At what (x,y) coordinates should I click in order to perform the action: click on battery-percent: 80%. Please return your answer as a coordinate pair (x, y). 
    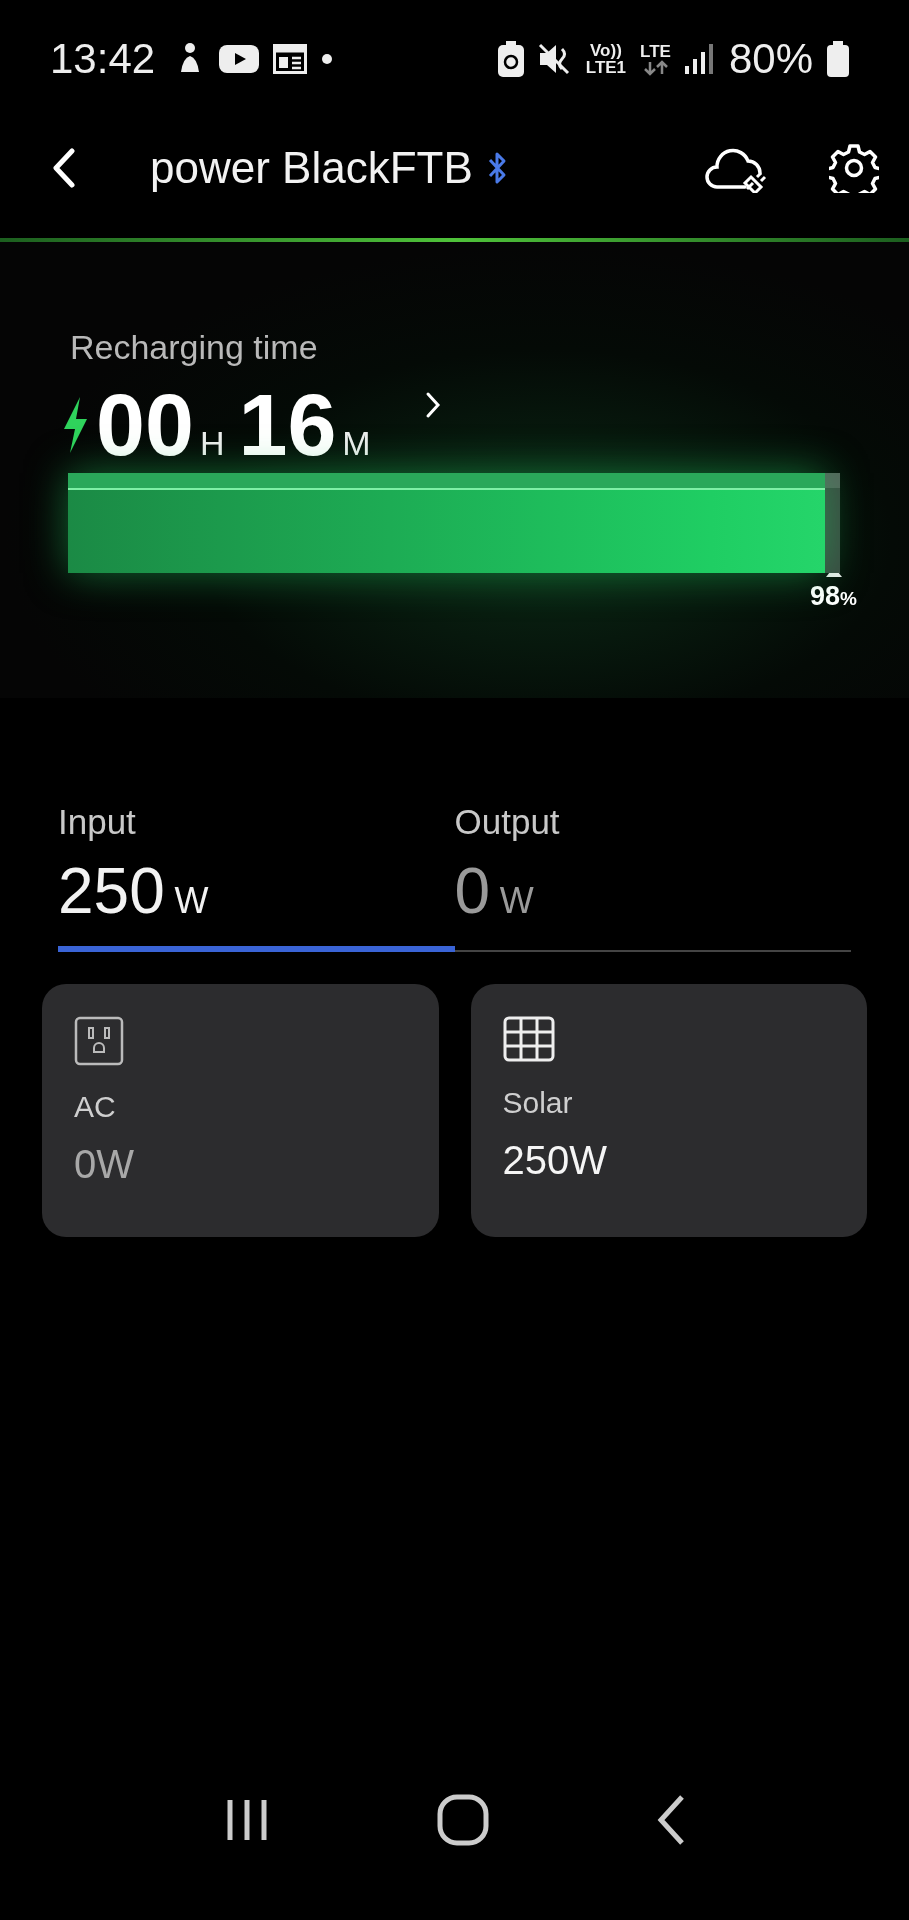
    Looking at the image, I should click on (770, 59).